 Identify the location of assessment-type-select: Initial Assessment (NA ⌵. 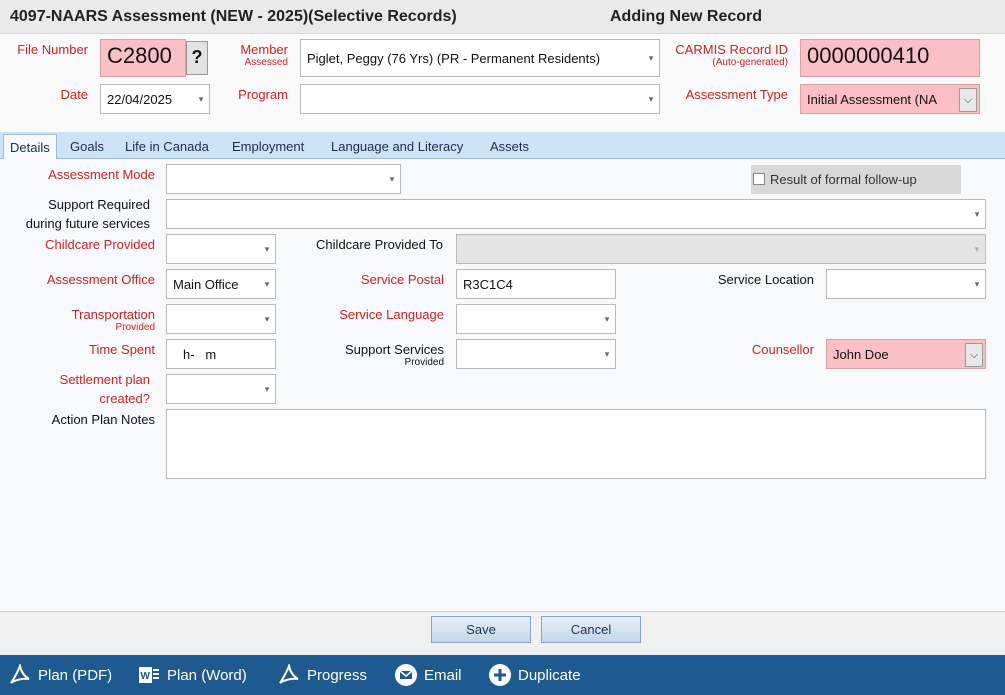
(890, 99).